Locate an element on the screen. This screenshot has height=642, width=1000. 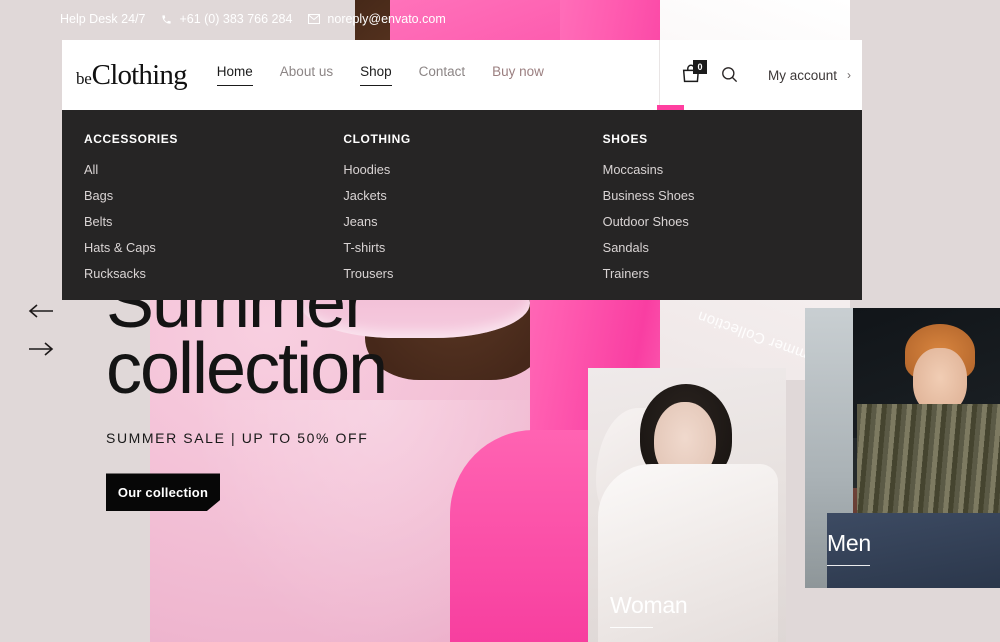
header-accent-bar is located at coordinates (670, 107).